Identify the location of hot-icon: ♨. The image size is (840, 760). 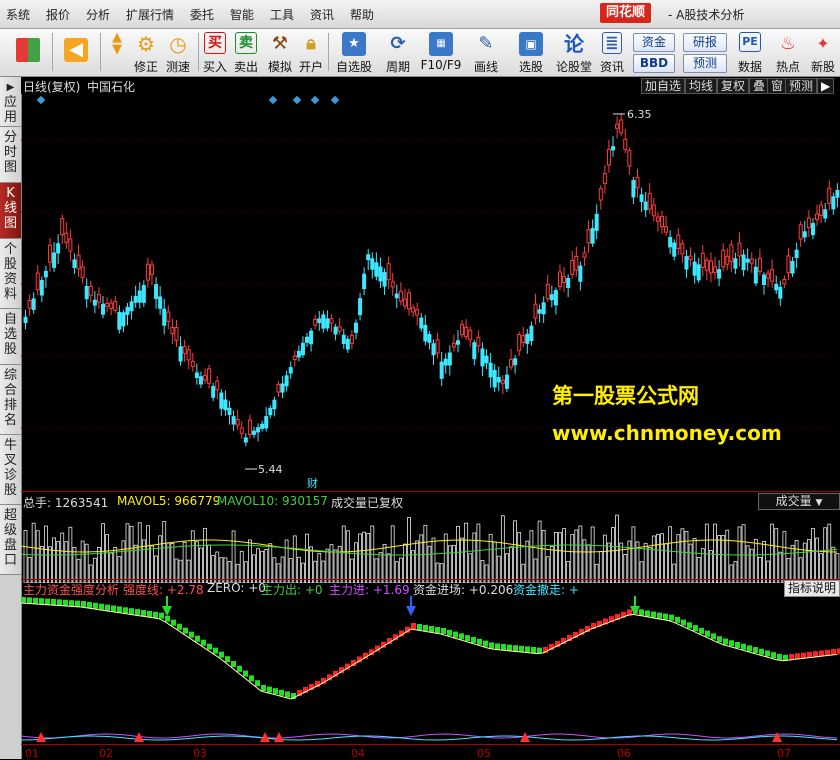
(788, 43).